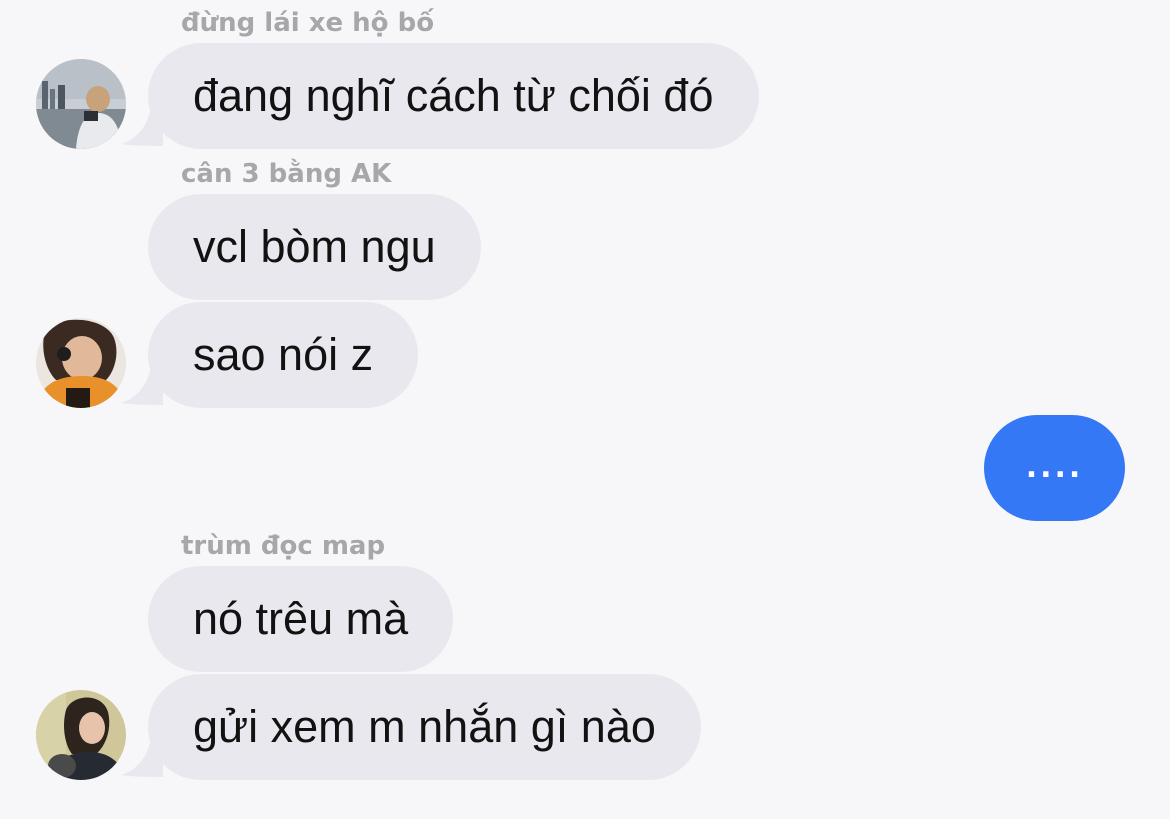  Describe the element at coordinates (286, 174) in the screenshot. I see `sender-name: cân 3 bằng AK` at that location.